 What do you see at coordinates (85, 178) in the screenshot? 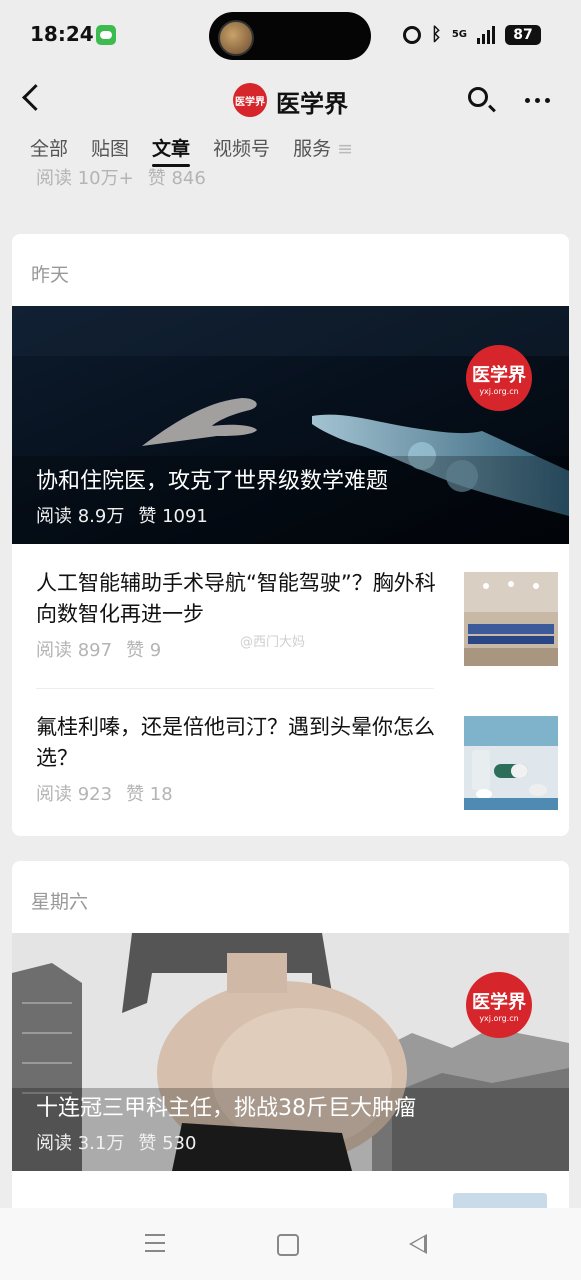
I see `read-count: 阅读 10万+` at bounding box center [85, 178].